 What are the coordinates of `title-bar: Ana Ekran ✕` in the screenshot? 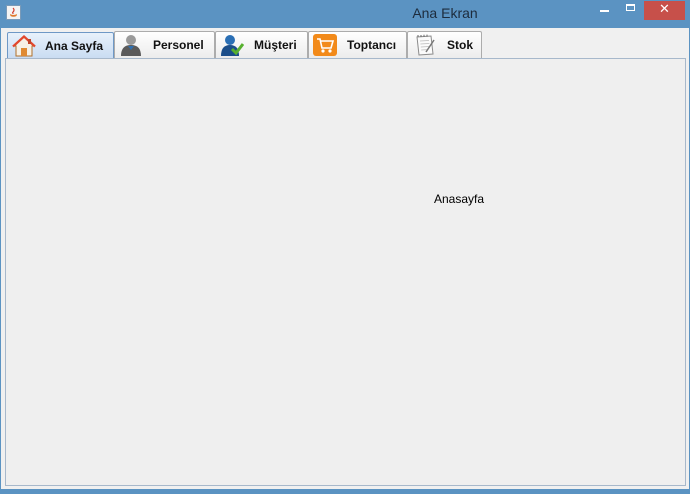 It's located at (345, 14).